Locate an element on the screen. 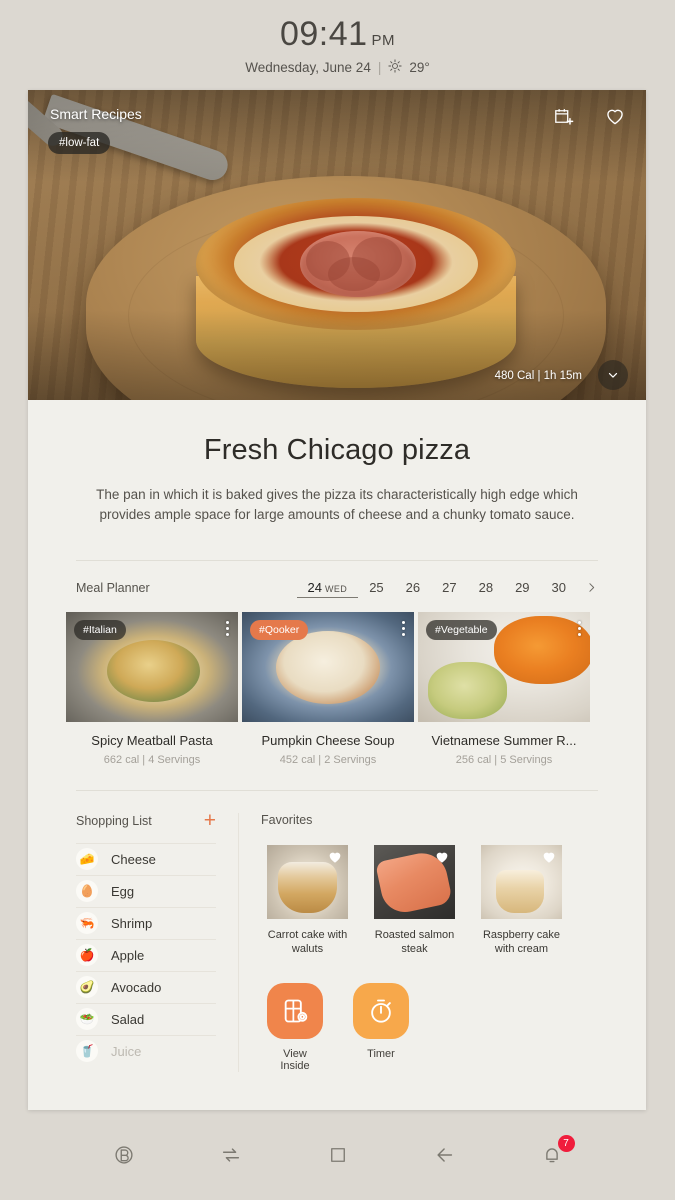 The height and width of the screenshot is (1200, 675). meal-card-tag: #Italian is located at coordinates (100, 629).